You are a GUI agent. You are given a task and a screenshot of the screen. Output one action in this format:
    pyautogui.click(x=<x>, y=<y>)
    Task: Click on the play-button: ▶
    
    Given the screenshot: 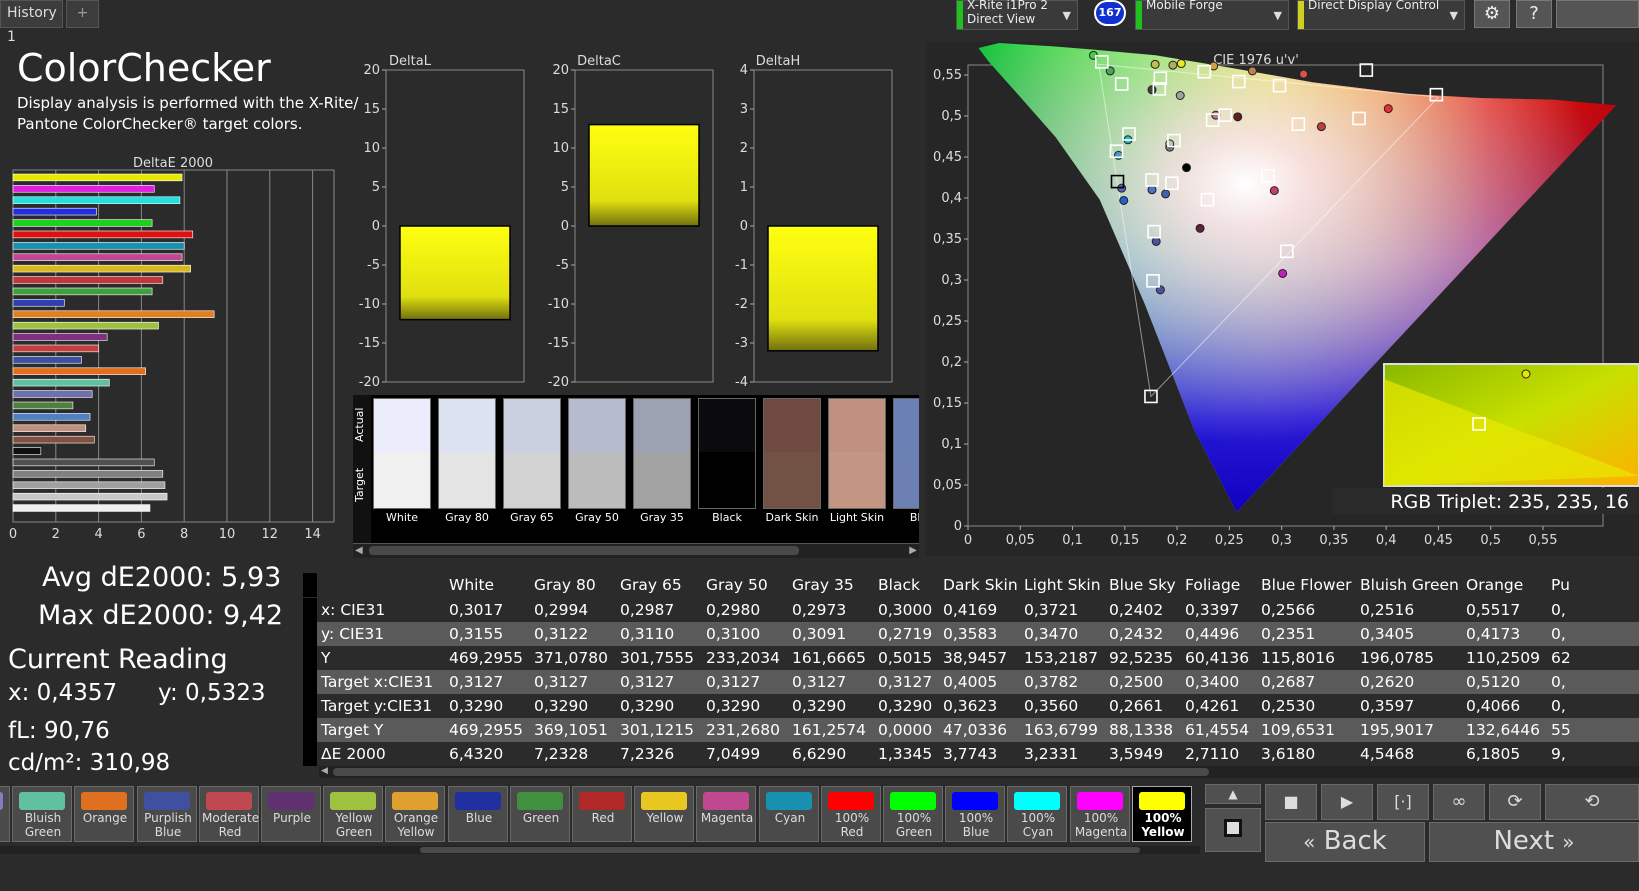 What is the action you would take?
    pyautogui.click(x=1347, y=802)
    